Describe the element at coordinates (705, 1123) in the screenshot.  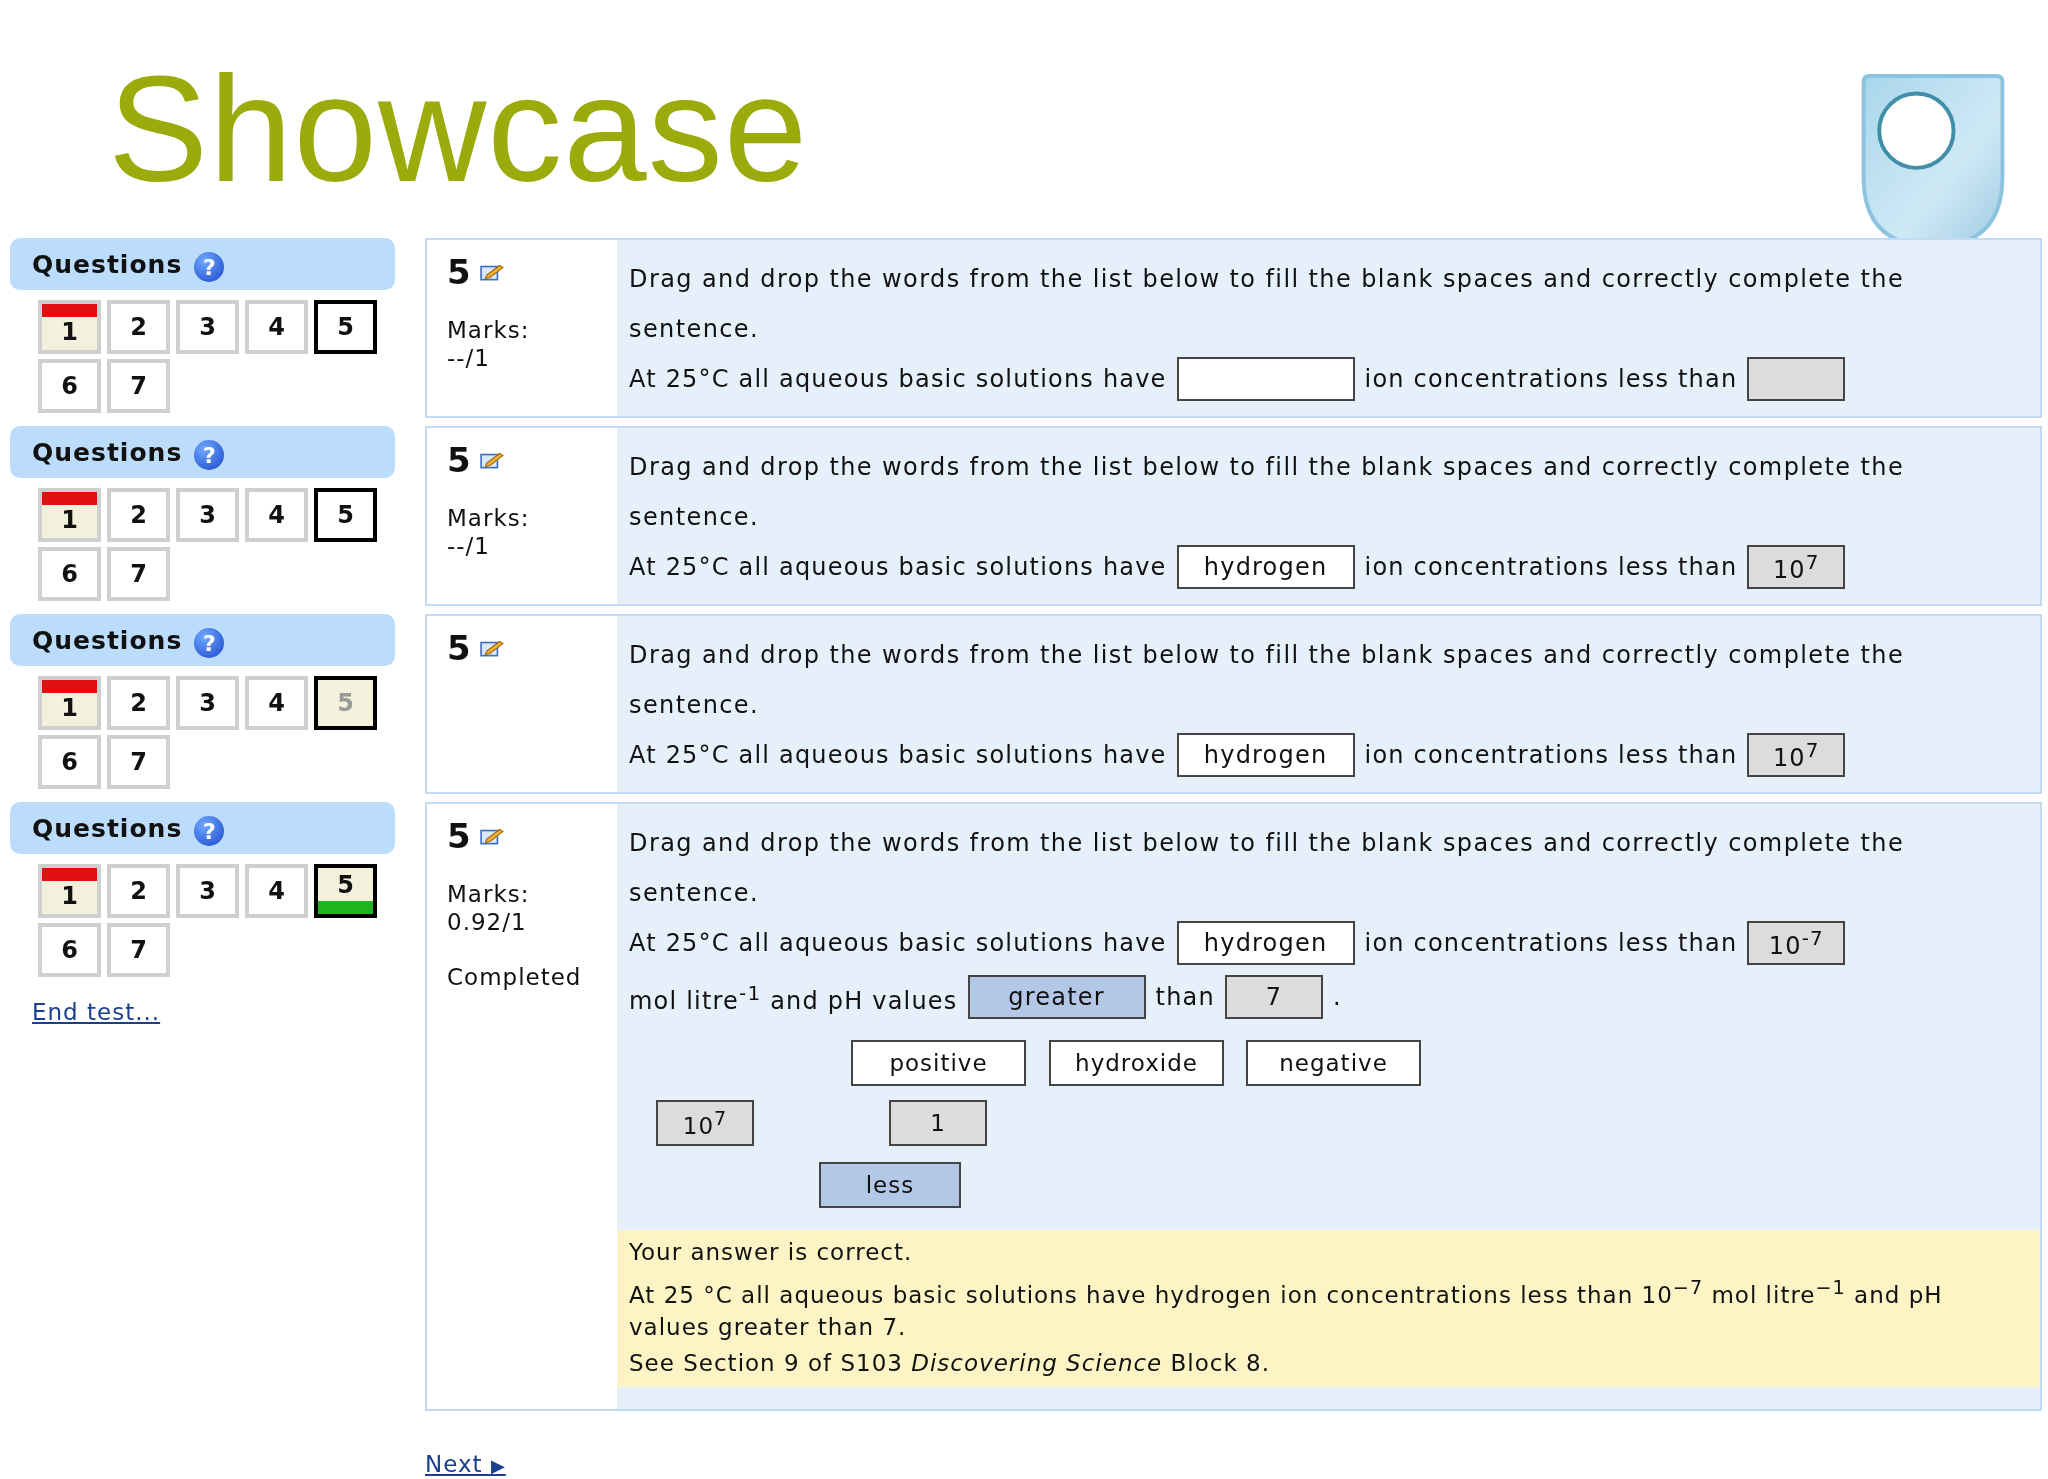
I see `word-tile: 10$^{7}$` at that location.